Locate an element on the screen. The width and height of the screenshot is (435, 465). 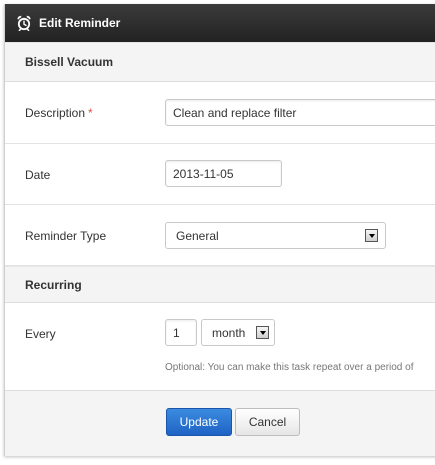
reminder-type-label: Reminder Type is located at coordinates (66, 236).